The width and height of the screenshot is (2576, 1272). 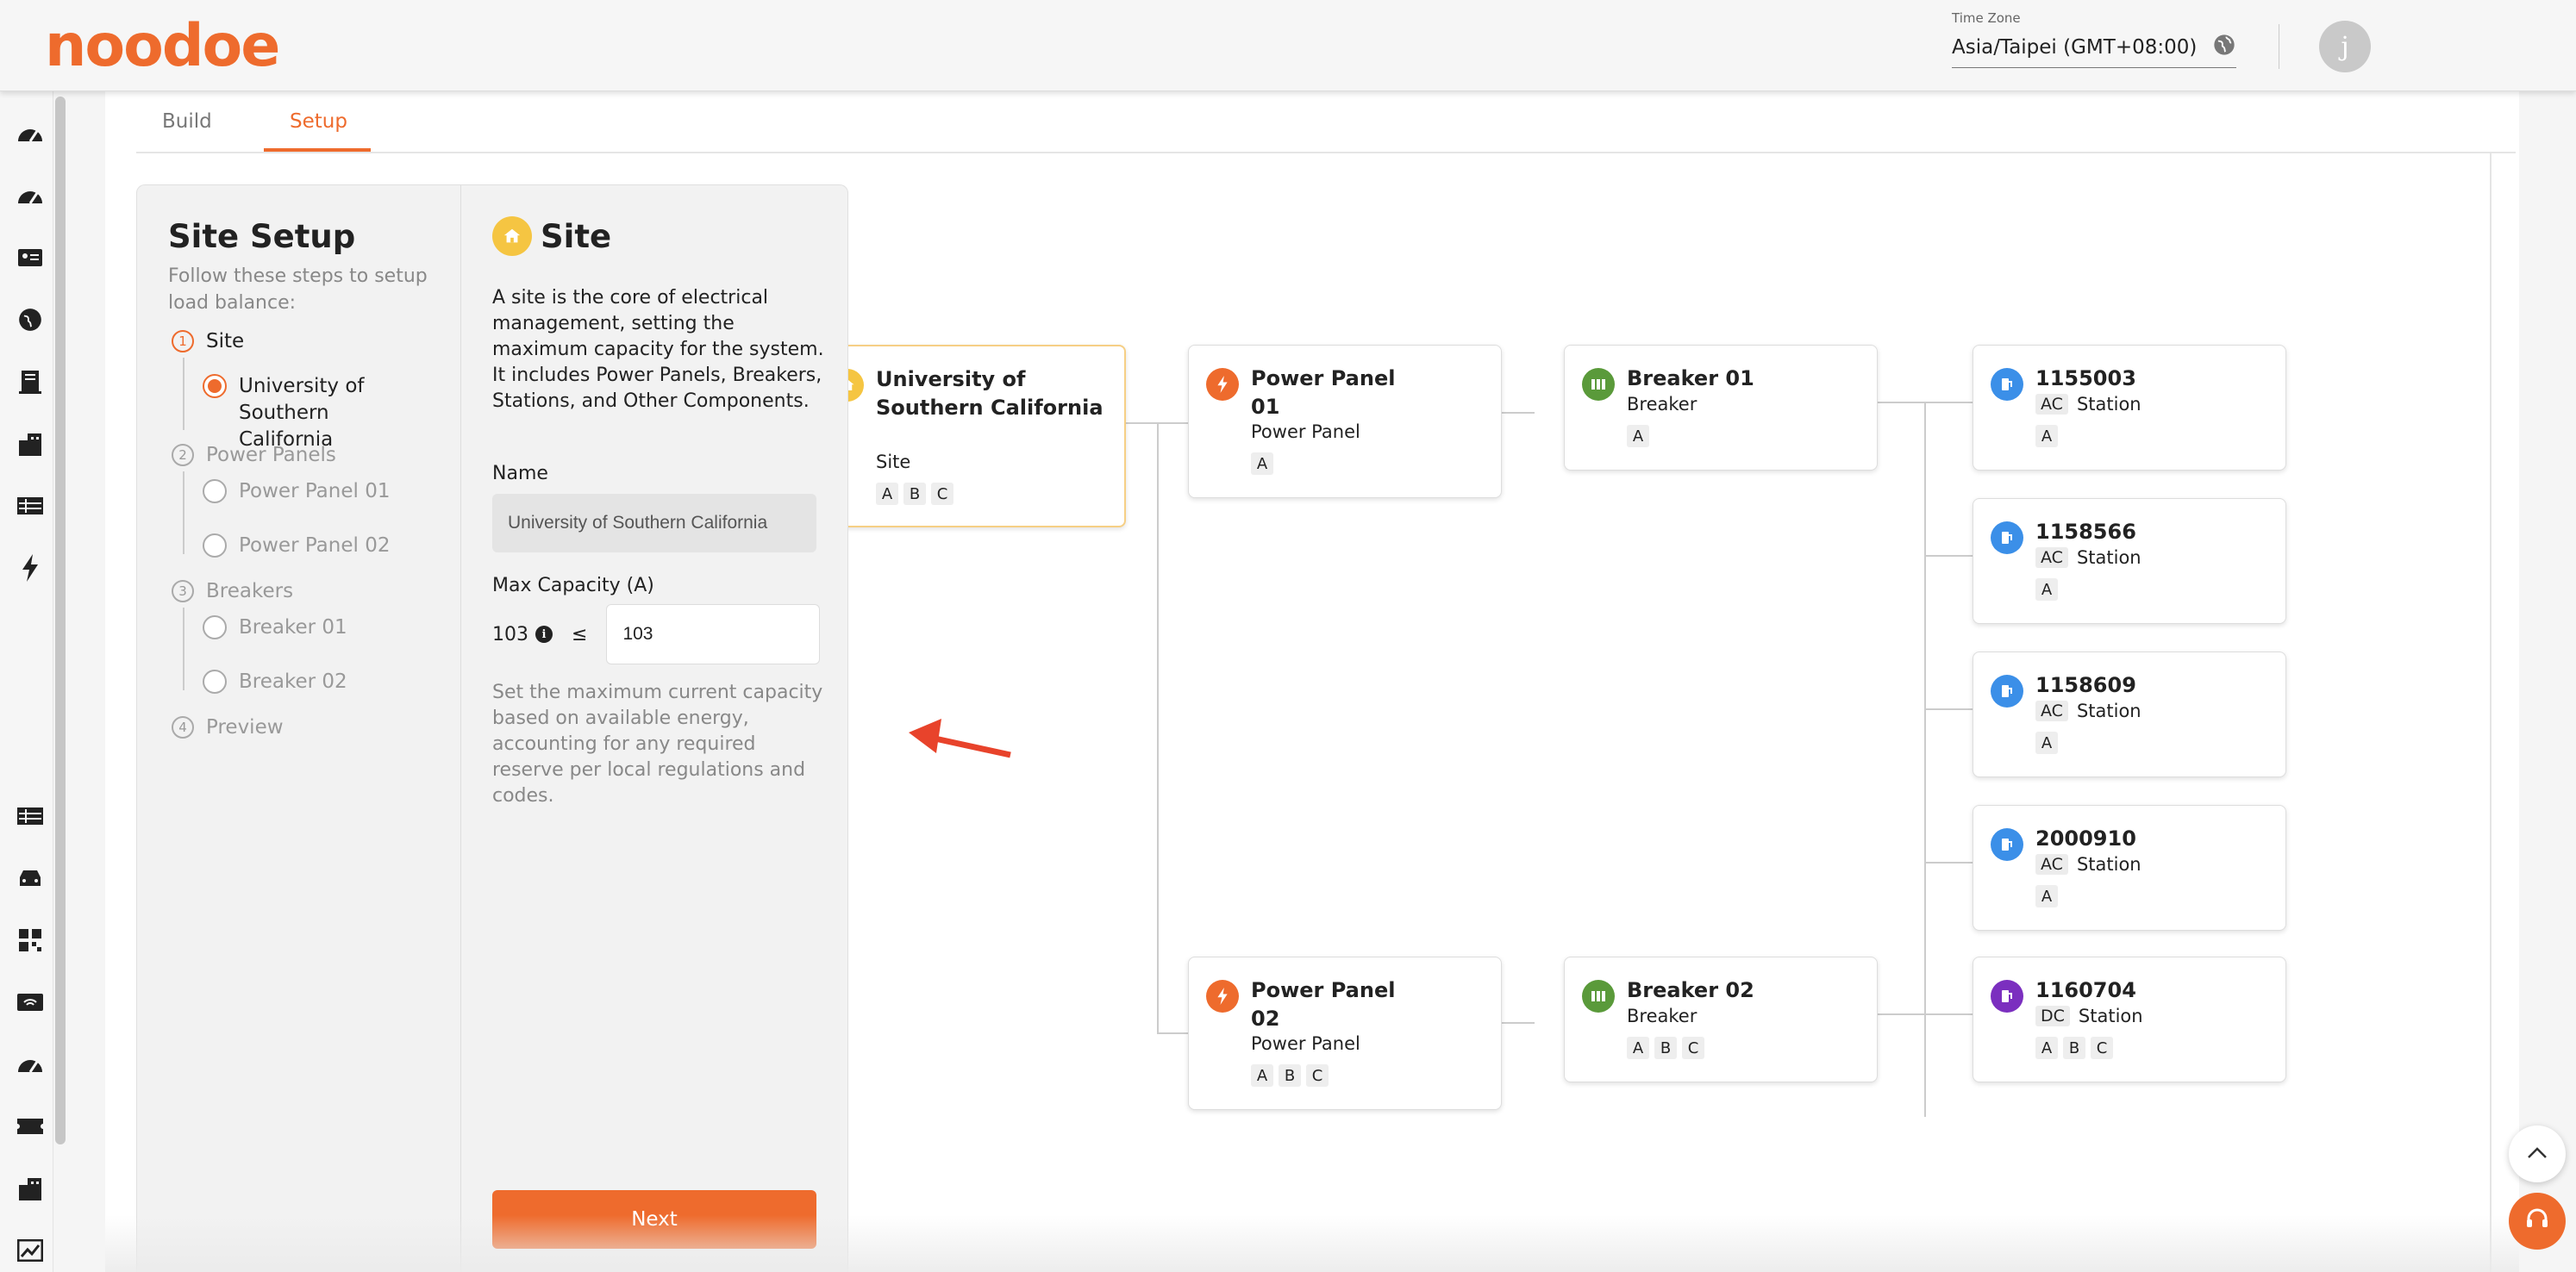 I want to click on table-icon, so click(x=30, y=506).